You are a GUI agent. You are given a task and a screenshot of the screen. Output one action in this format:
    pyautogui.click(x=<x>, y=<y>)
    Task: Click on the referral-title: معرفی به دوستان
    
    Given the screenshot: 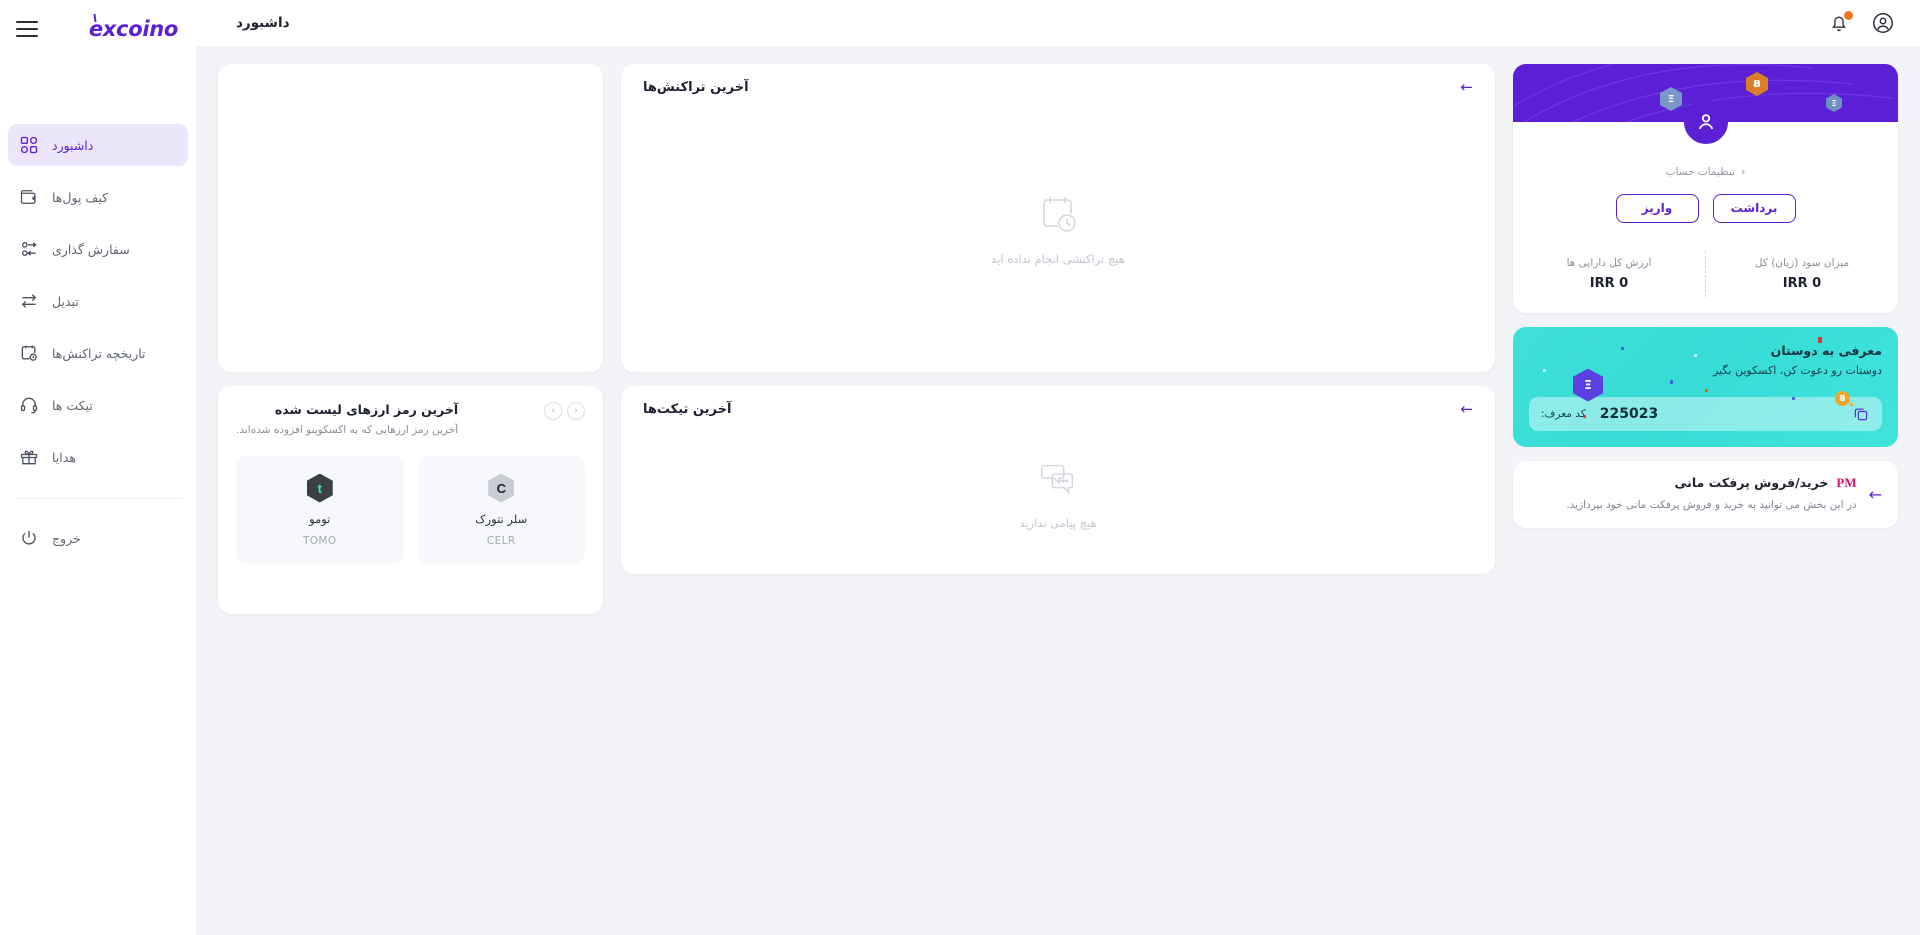 What is the action you would take?
    pyautogui.click(x=1826, y=350)
    